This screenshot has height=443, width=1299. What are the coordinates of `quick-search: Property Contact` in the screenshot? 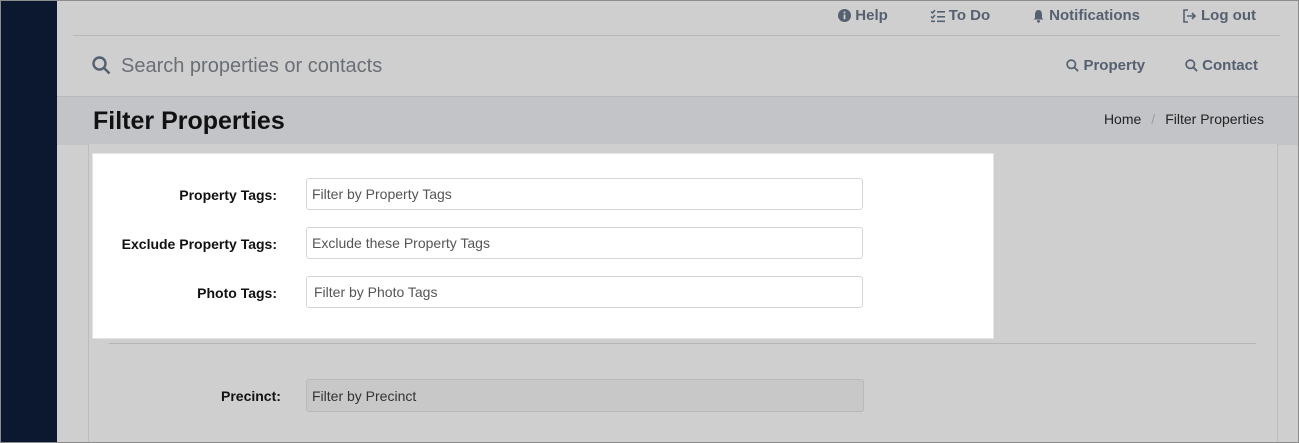 It's located at (1142, 65).